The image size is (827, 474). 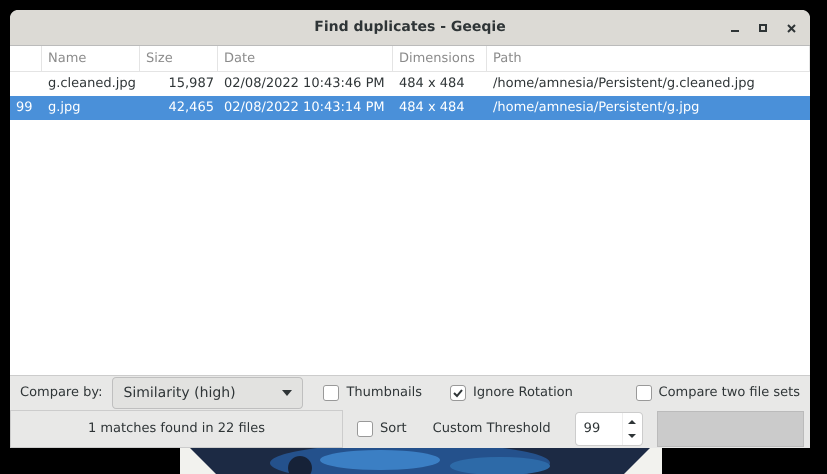 I want to click on maximize-icon, so click(x=763, y=28).